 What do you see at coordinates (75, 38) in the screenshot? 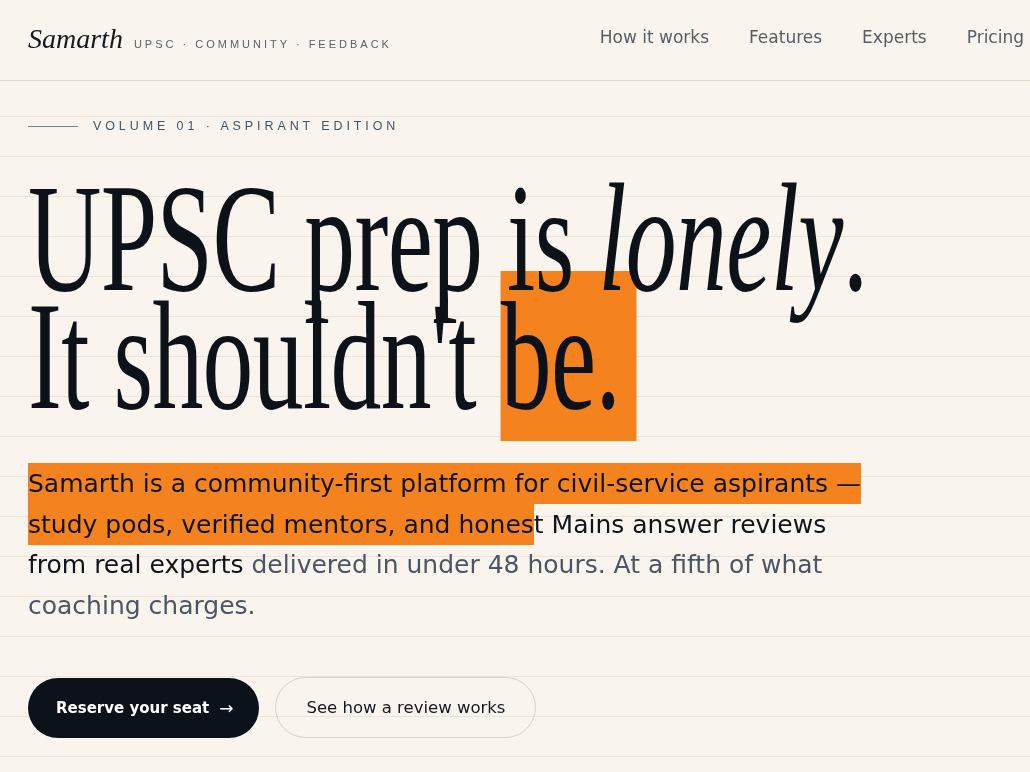
I see `brand-logo: Samarth` at bounding box center [75, 38].